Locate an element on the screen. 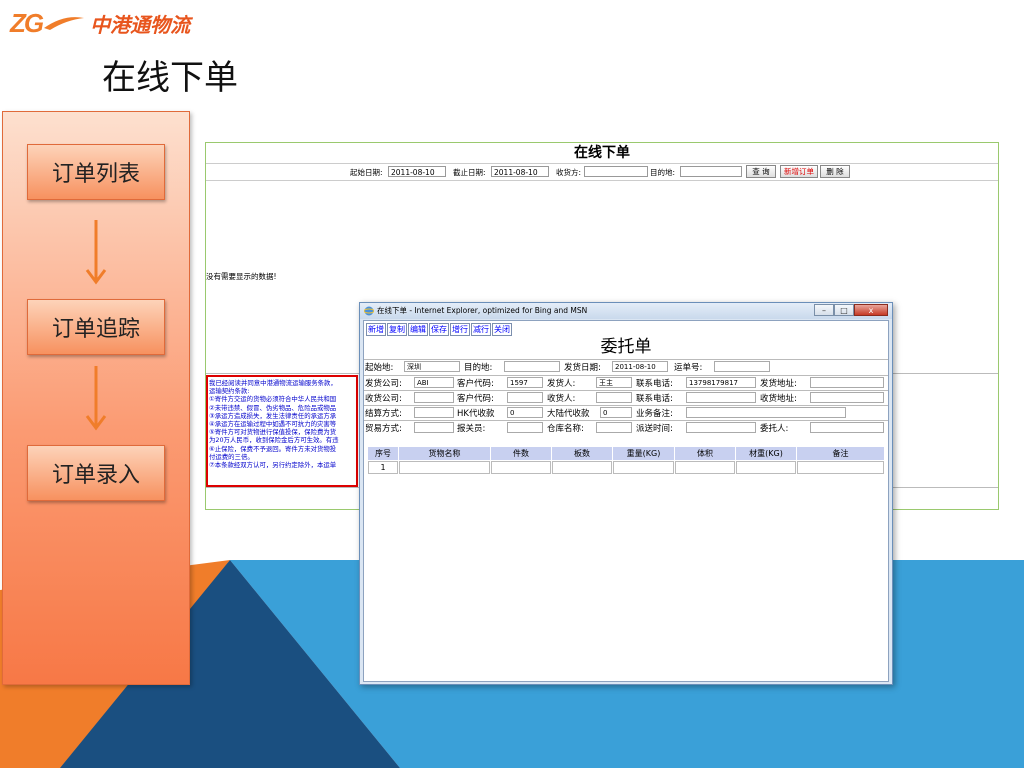  trade-mode-input is located at coordinates (434, 427).